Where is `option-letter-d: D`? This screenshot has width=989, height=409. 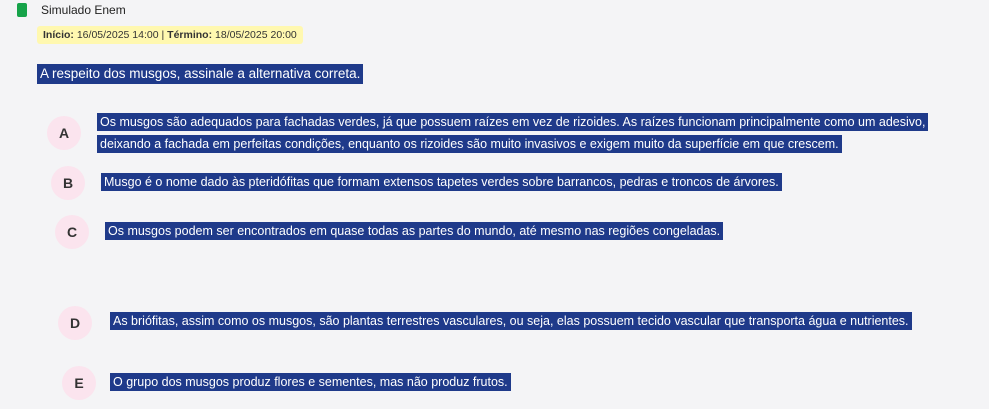 option-letter-d: D is located at coordinates (75, 323).